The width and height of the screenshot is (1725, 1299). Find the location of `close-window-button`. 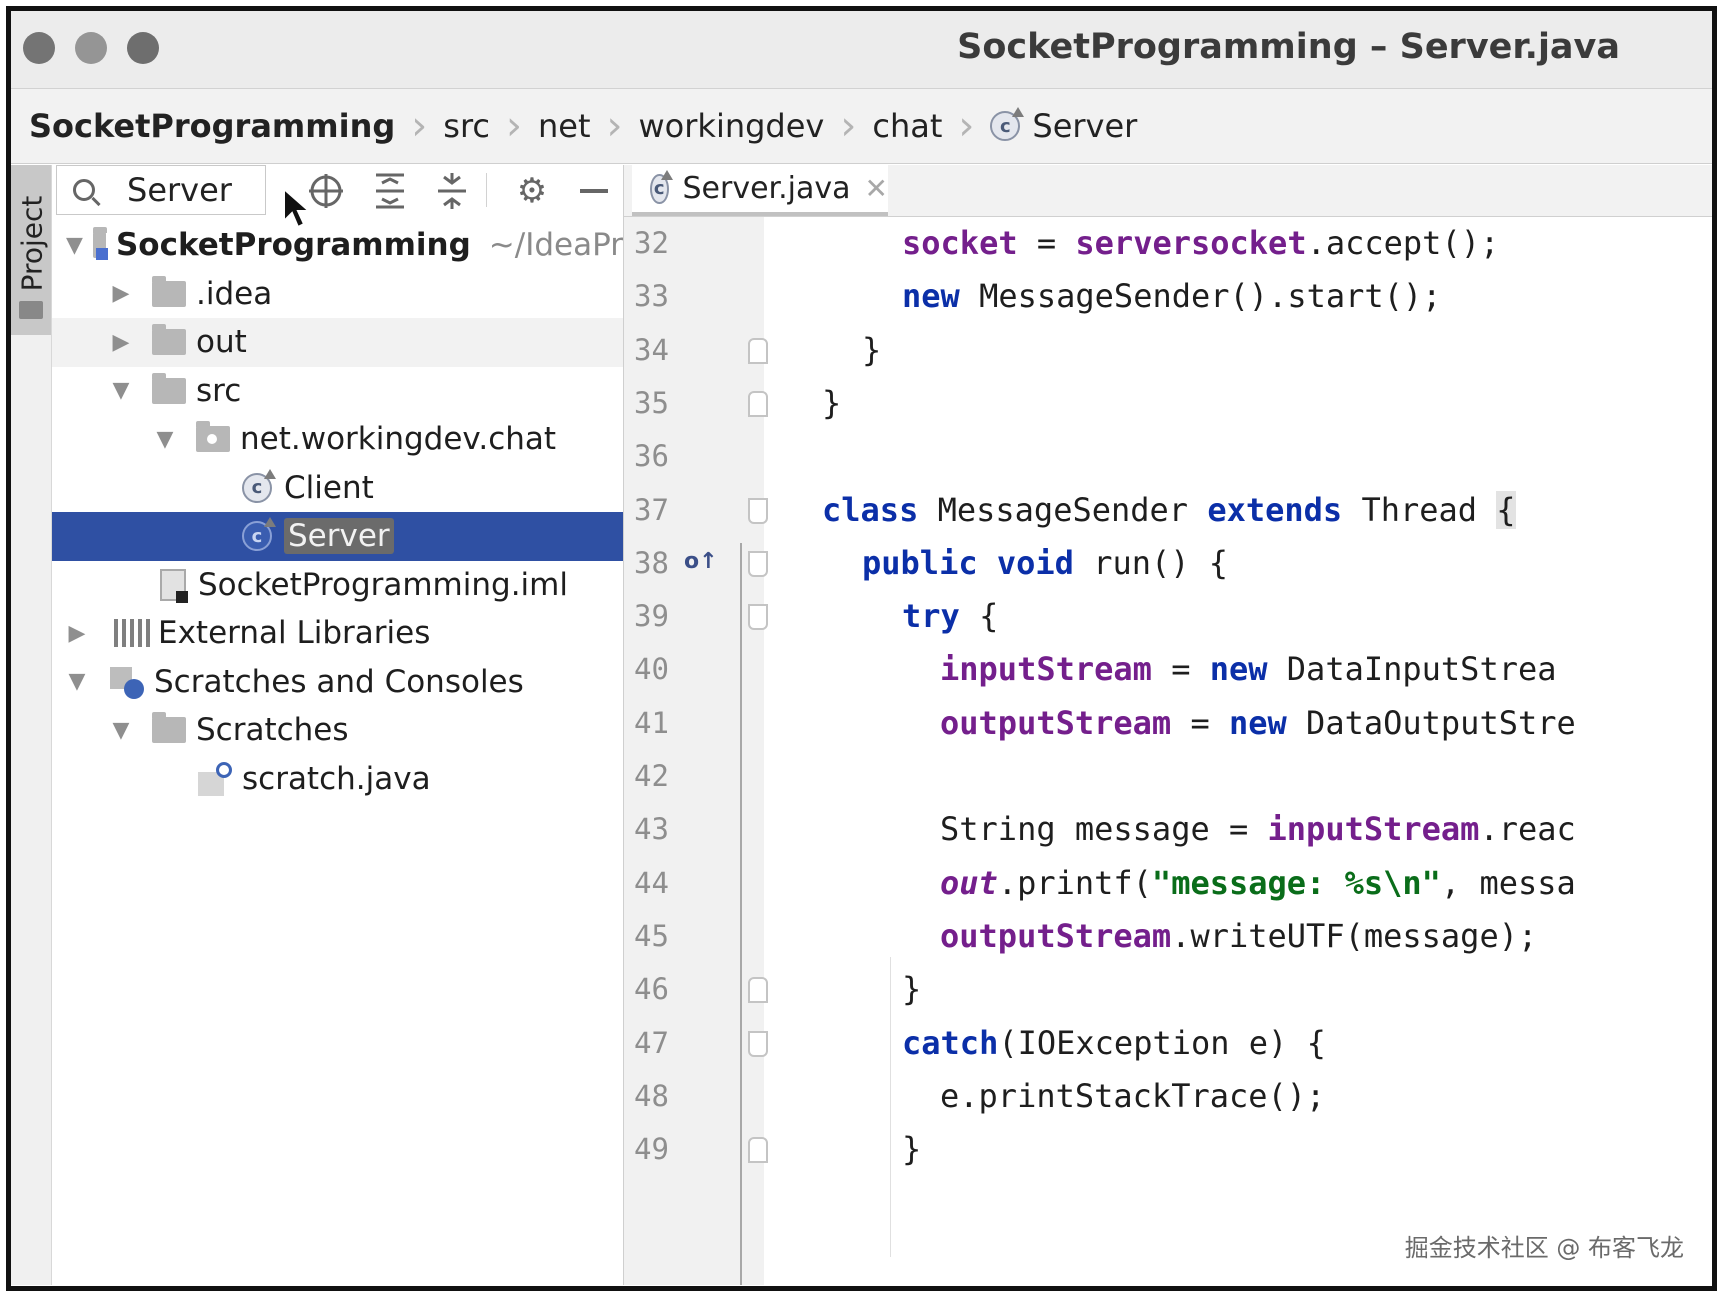

close-window-button is located at coordinates (39, 48).